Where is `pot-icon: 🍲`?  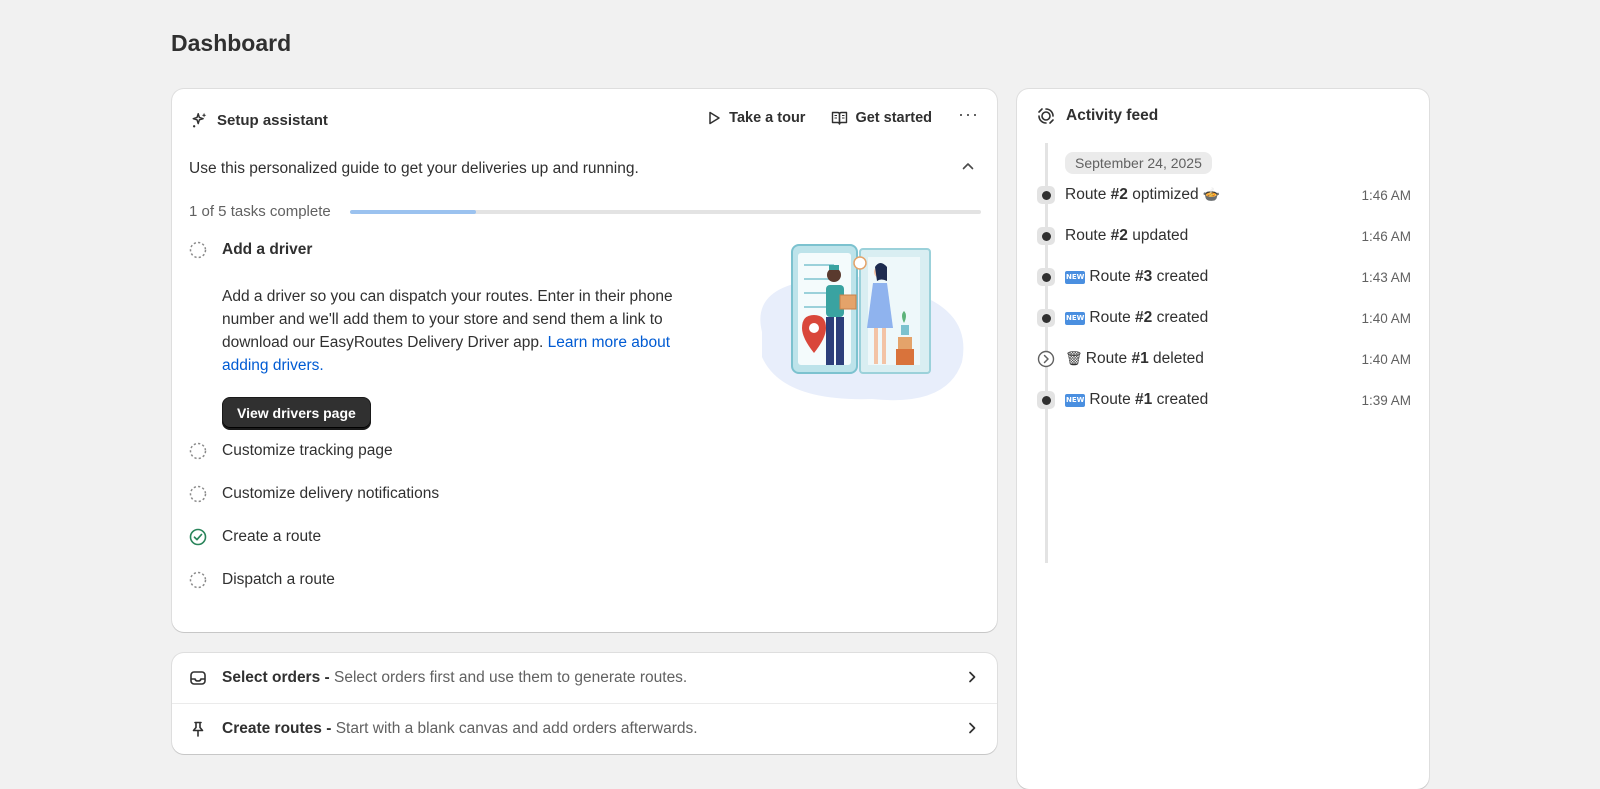 pot-icon: 🍲 is located at coordinates (1211, 195).